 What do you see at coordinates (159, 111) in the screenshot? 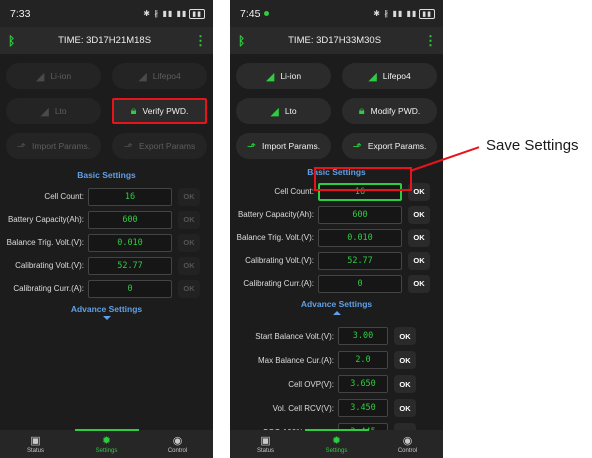
I see `verify-pwd-button: 🔒︎ Verify PWD.` at bounding box center [159, 111].